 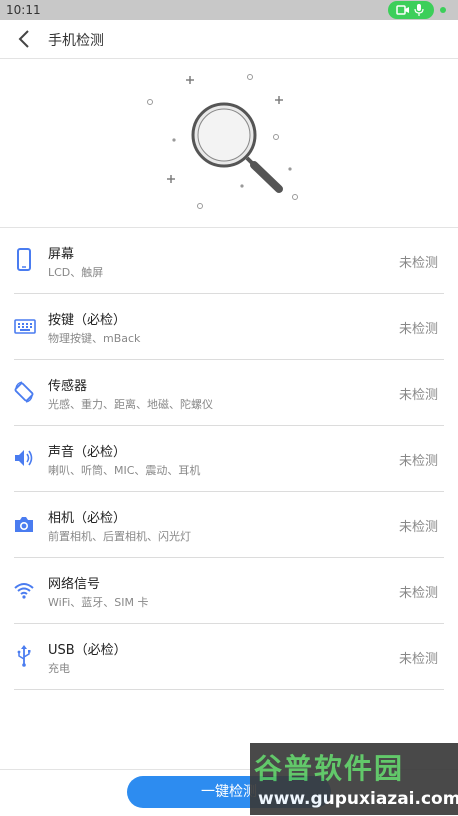 What do you see at coordinates (229, 261) in the screenshot?
I see `list-item: 屏幕 LCD、触屏 未检测` at bounding box center [229, 261].